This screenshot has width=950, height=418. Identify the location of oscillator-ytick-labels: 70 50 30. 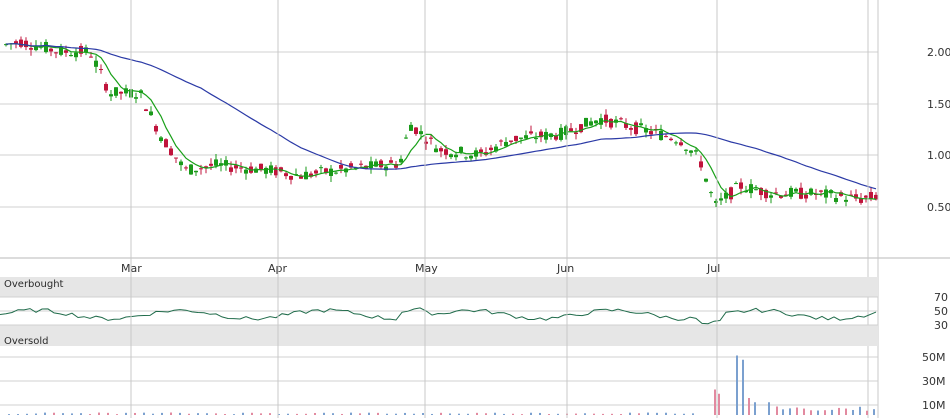
(941, 311).